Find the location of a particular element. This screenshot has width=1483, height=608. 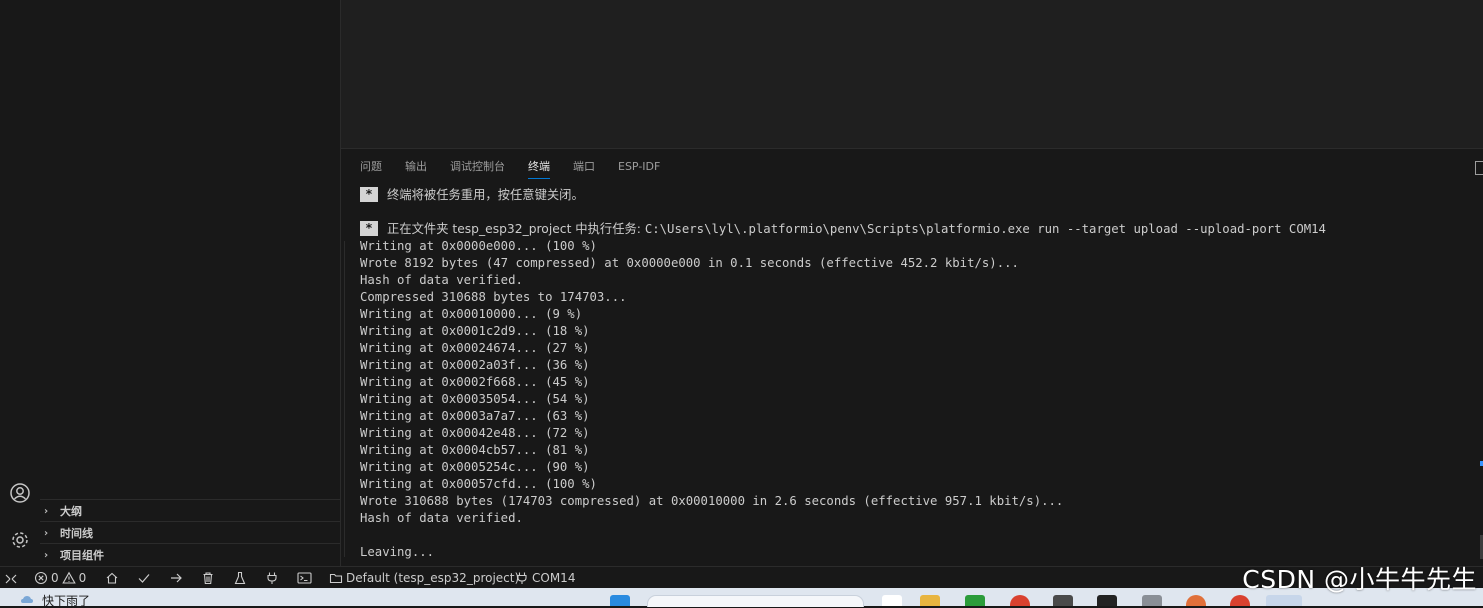

error-icon is located at coordinates (41, 578).